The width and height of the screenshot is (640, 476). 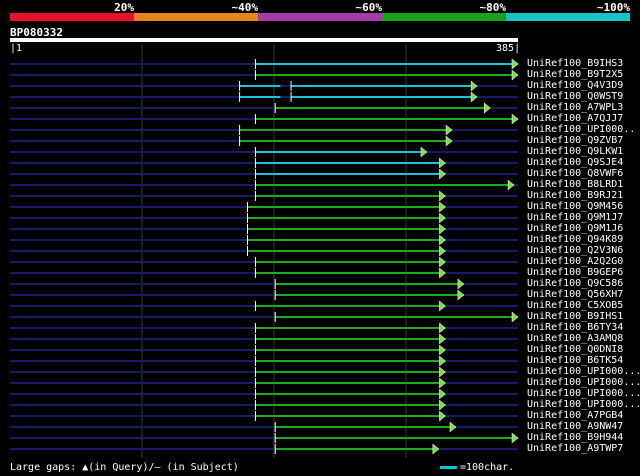 I want to click on hit-label: UniRef100_A7PGB4, so click(x=575, y=415).